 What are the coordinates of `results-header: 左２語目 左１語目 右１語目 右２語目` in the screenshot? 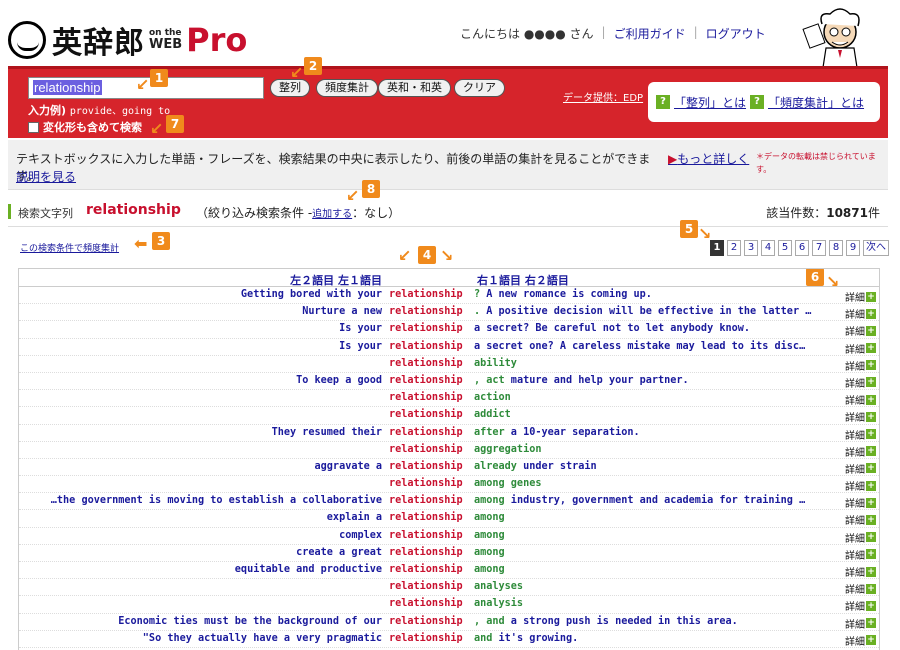 It's located at (449, 278).